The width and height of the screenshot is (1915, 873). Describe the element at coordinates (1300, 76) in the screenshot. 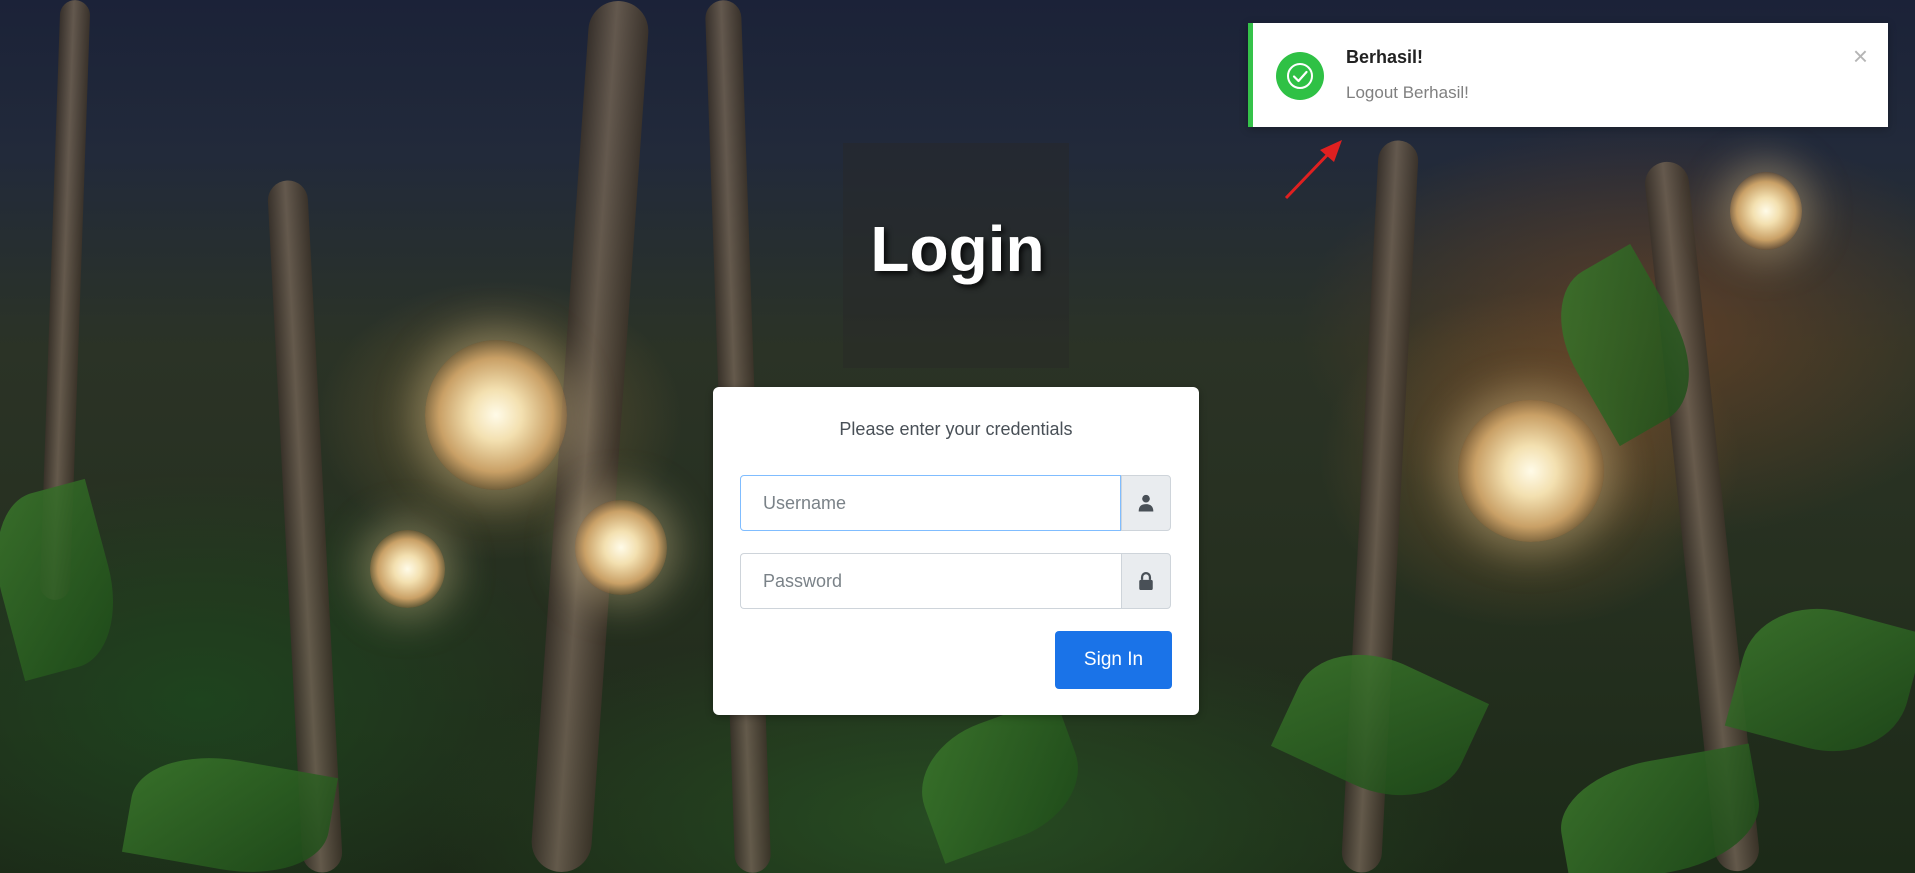

I see `check-circle-icon` at that location.